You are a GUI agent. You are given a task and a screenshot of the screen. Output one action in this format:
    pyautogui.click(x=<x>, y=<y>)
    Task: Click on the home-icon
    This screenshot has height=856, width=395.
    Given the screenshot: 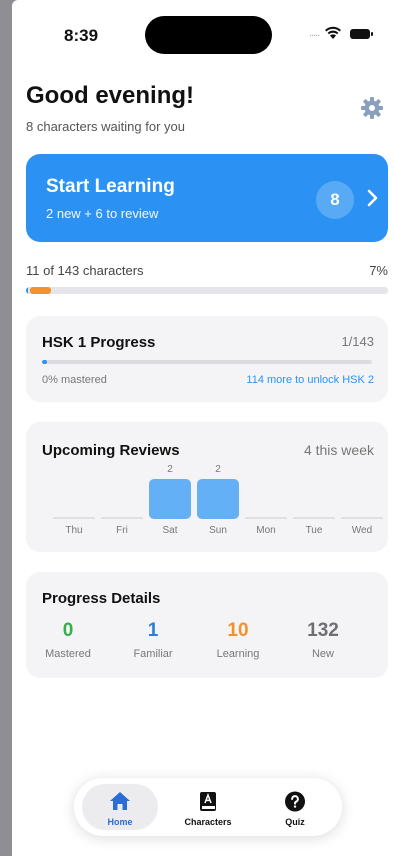 What is the action you would take?
    pyautogui.click(x=120, y=801)
    